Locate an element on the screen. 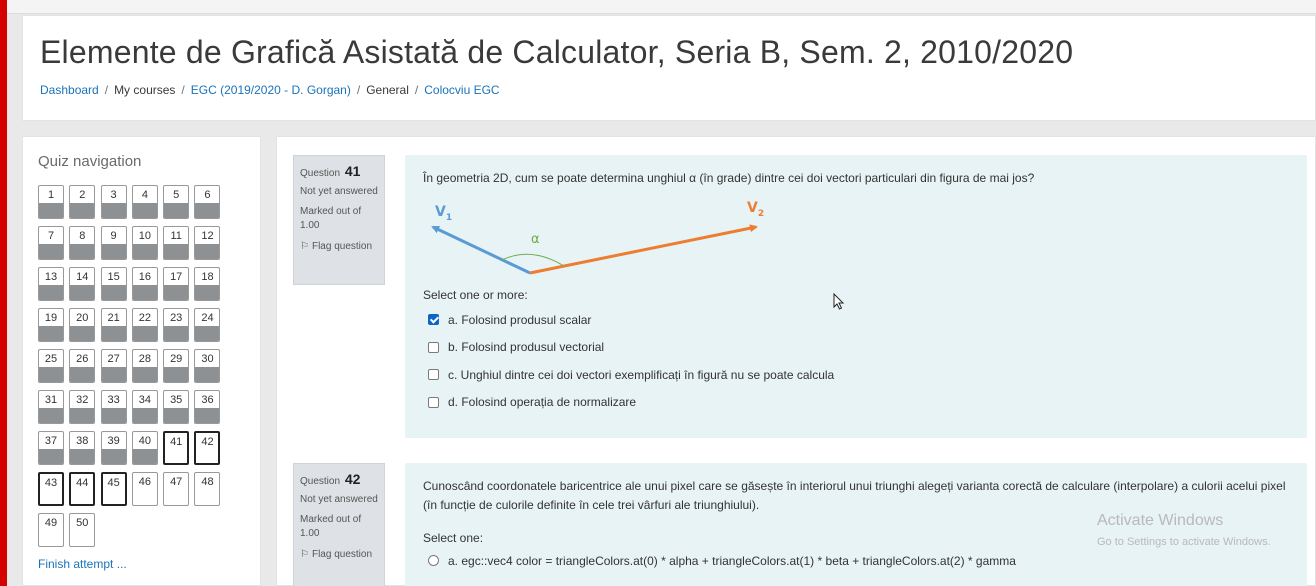 This screenshot has height=586, width=1316. breadcrumb-my-courses: My courses is located at coordinates (145, 90).